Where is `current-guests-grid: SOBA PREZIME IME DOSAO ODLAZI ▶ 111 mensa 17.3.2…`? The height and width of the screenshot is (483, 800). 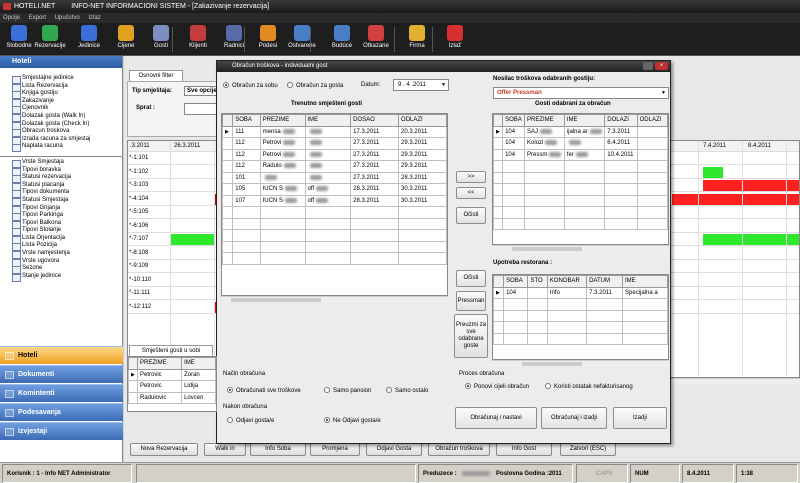 current-guests-grid: SOBA PREZIME IME DOSAO ODLAZI ▶ 111 mensa 17.3.2… is located at coordinates (334, 204).